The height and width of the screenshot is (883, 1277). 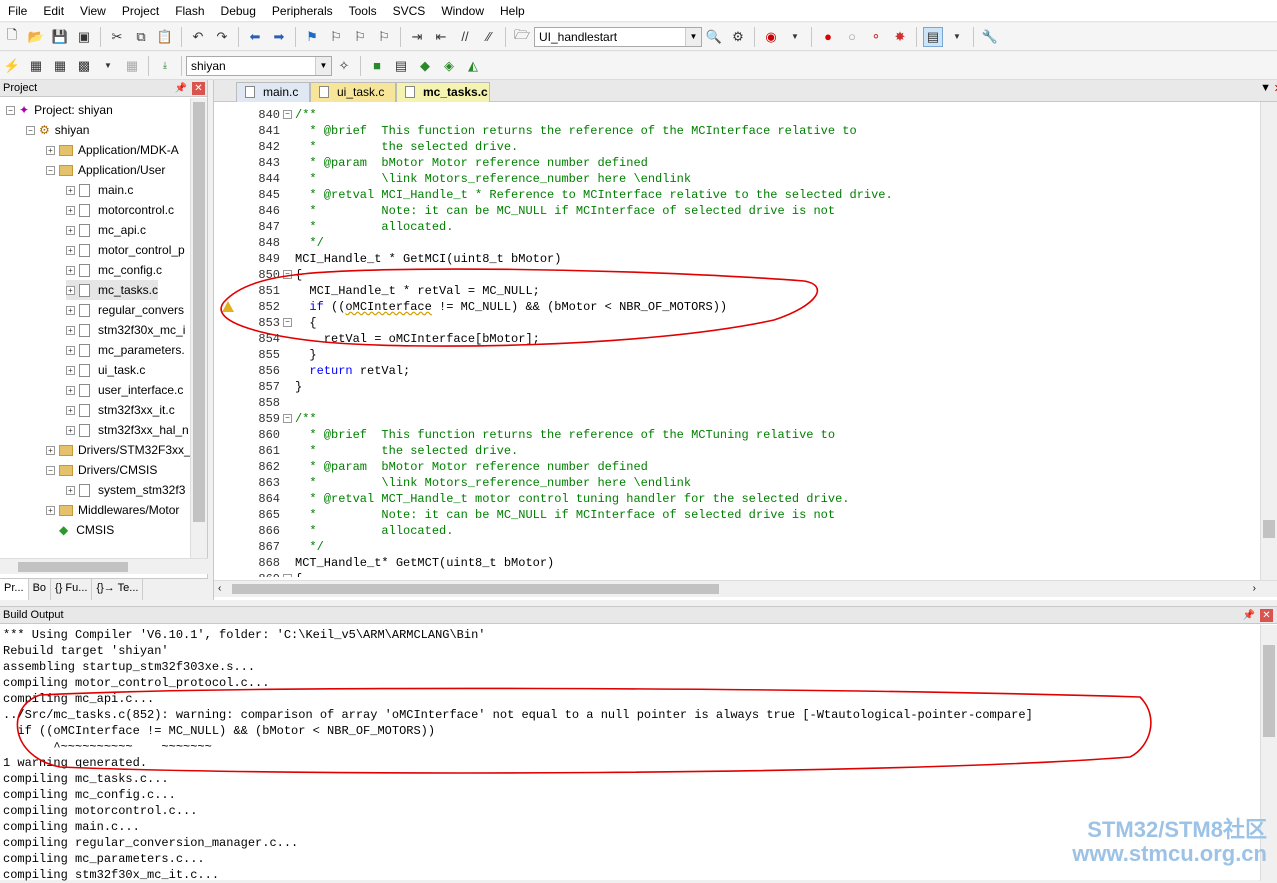 What do you see at coordinates (140, 11) in the screenshot?
I see `menu-item-project: Project` at bounding box center [140, 11].